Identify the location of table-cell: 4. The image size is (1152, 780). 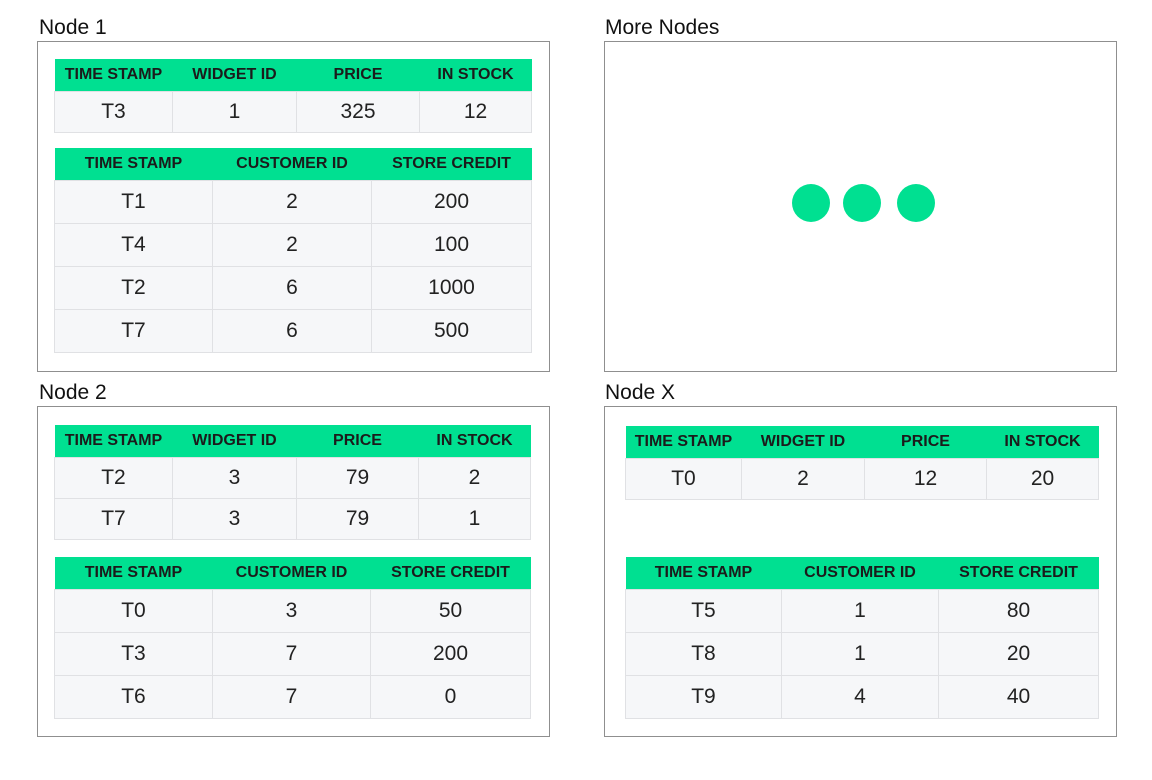
(860, 697).